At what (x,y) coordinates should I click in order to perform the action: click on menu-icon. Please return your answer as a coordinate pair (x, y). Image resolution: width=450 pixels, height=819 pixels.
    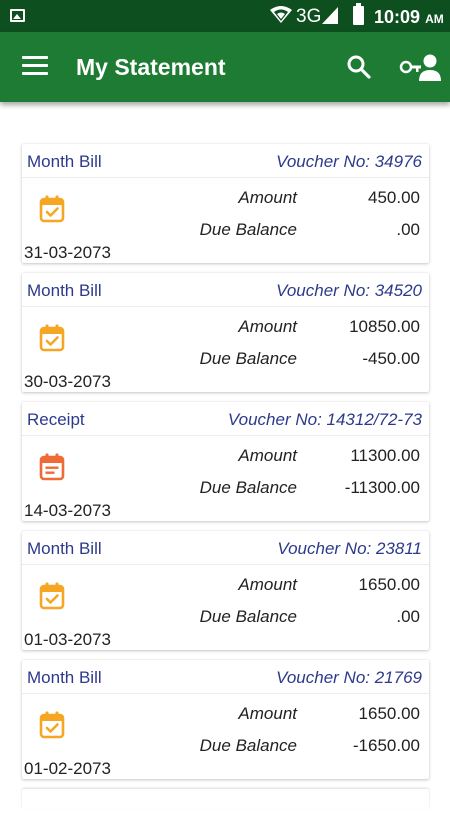
    Looking at the image, I should click on (35, 66).